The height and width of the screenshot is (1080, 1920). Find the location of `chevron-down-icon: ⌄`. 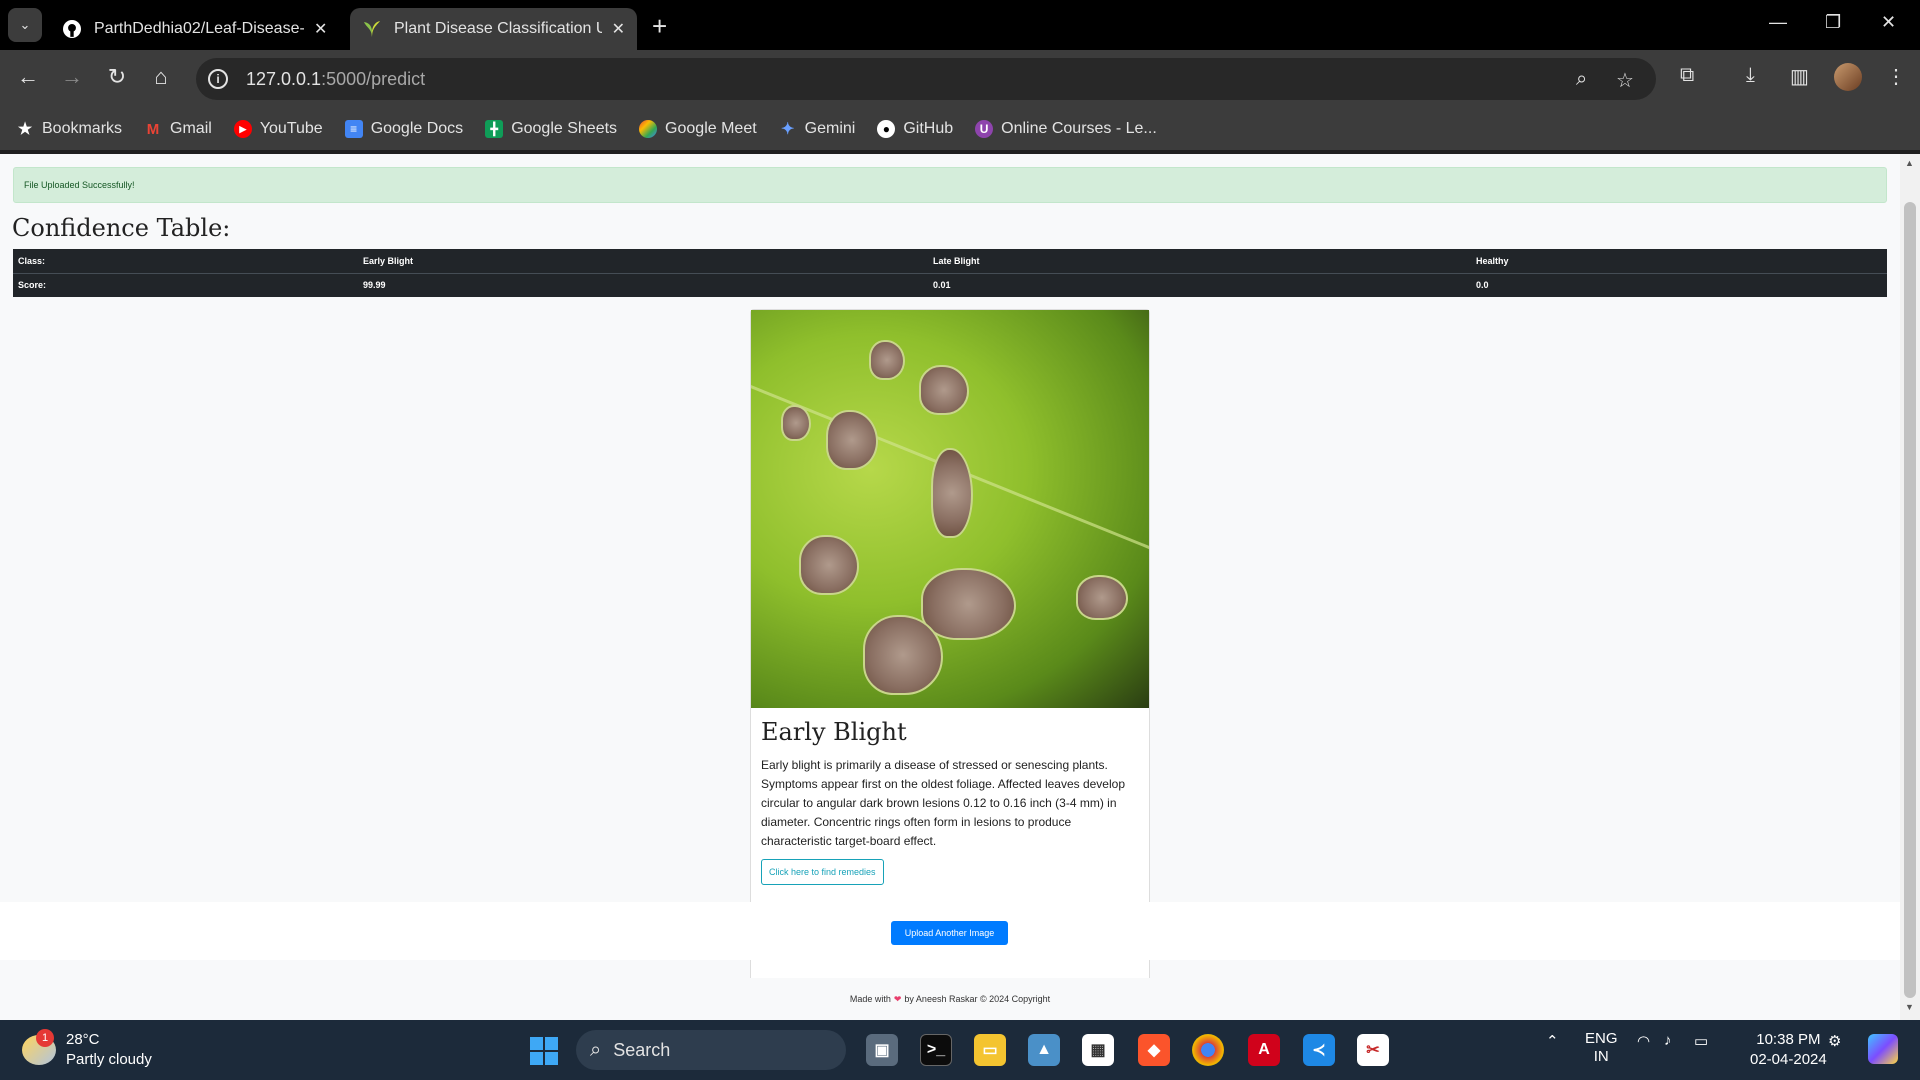

chevron-down-icon: ⌄ is located at coordinates (25, 24).